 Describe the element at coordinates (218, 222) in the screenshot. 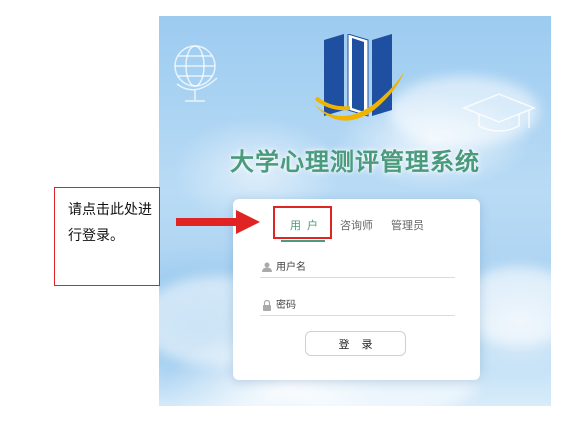

I see `right-arrow-icon` at that location.